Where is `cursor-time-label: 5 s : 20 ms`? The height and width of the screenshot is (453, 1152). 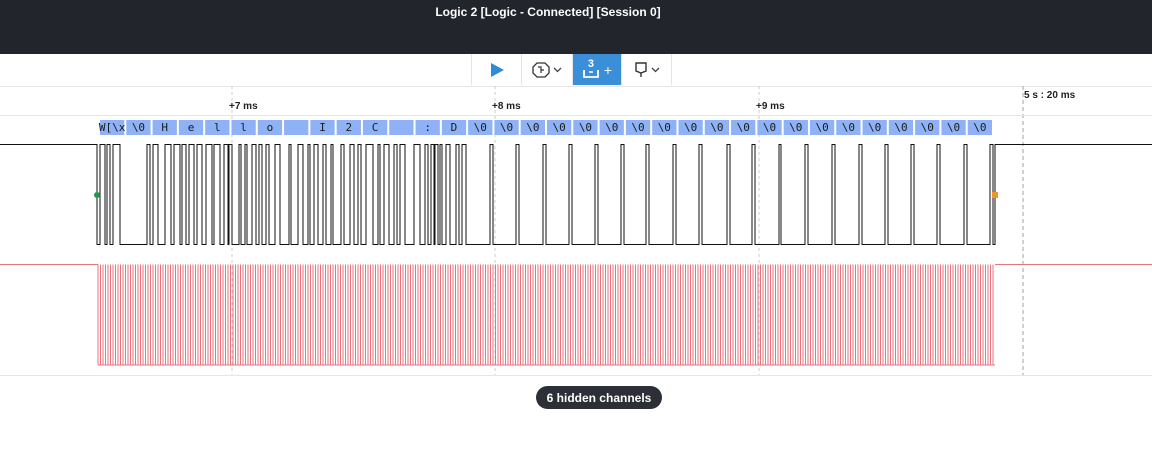 cursor-time-label: 5 s : 20 ms is located at coordinates (1050, 95).